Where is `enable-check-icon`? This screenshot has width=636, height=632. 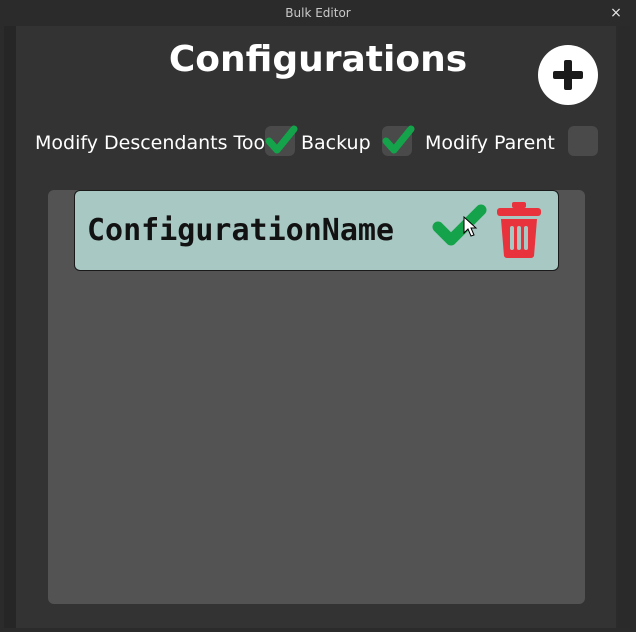 enable-check-icon is located at coordinates (461, 225).